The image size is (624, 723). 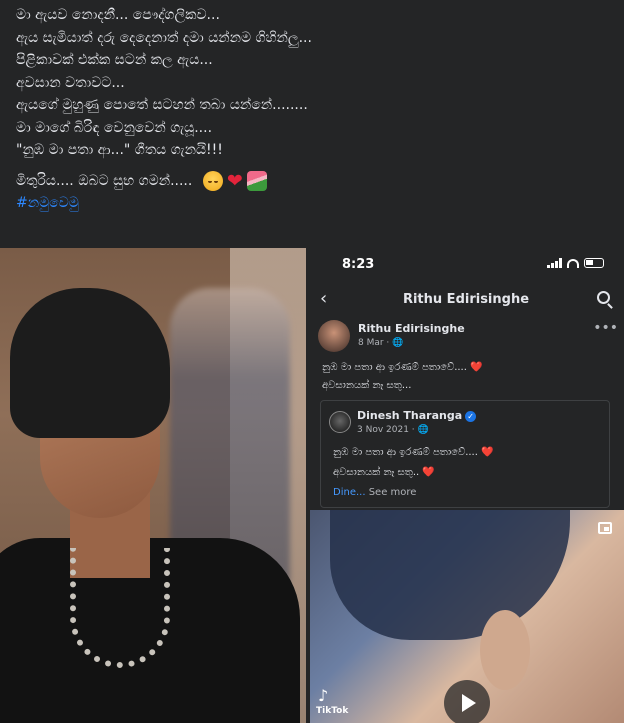 I want to click on red-heart-icon: ❤, so click(x=234, y=180).